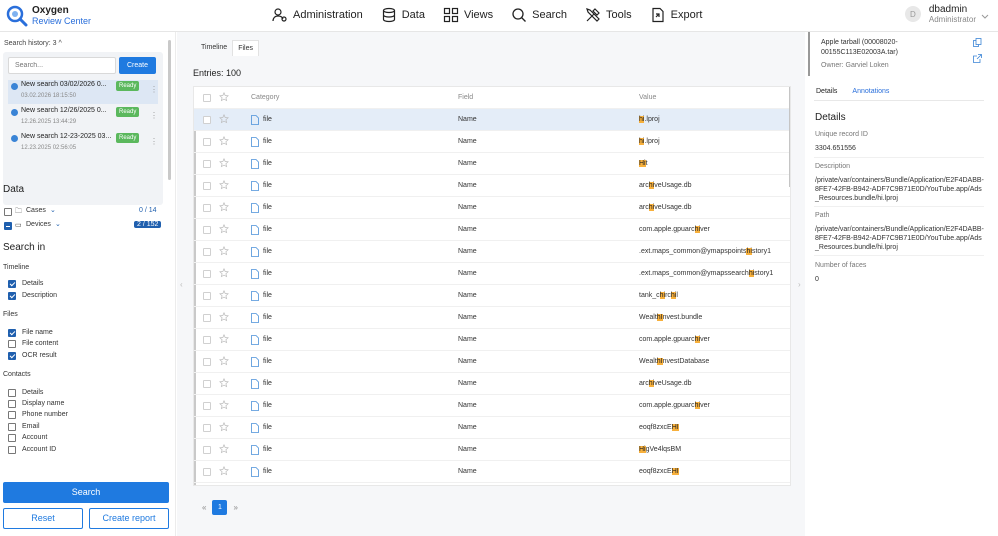 This screenshot has width=998, height=536. I want to click on create-report-button: Create report, so click(129, 518).